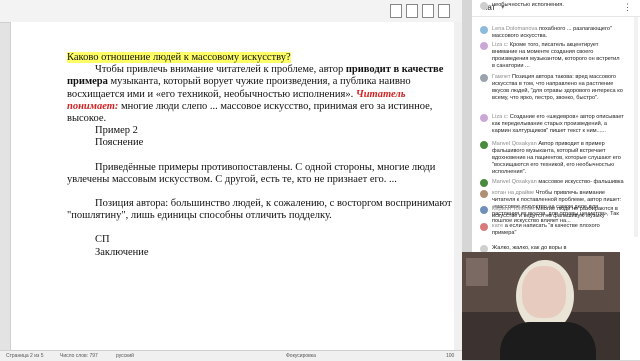 This screenshot has height=361, width=640. What do you see at coordinates (25, 356) in the screenshot?
I see `page-counter: Страница 2 из 5` at bounding box center [25, 356].